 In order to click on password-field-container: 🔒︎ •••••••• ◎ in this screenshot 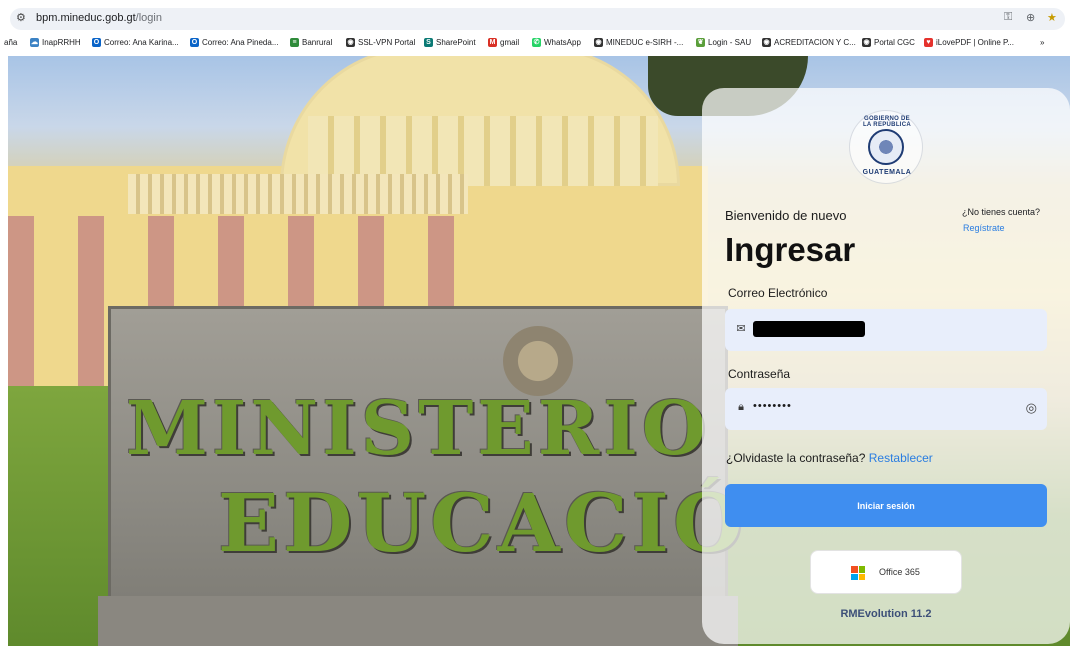, I will do `click(886, 409)`.